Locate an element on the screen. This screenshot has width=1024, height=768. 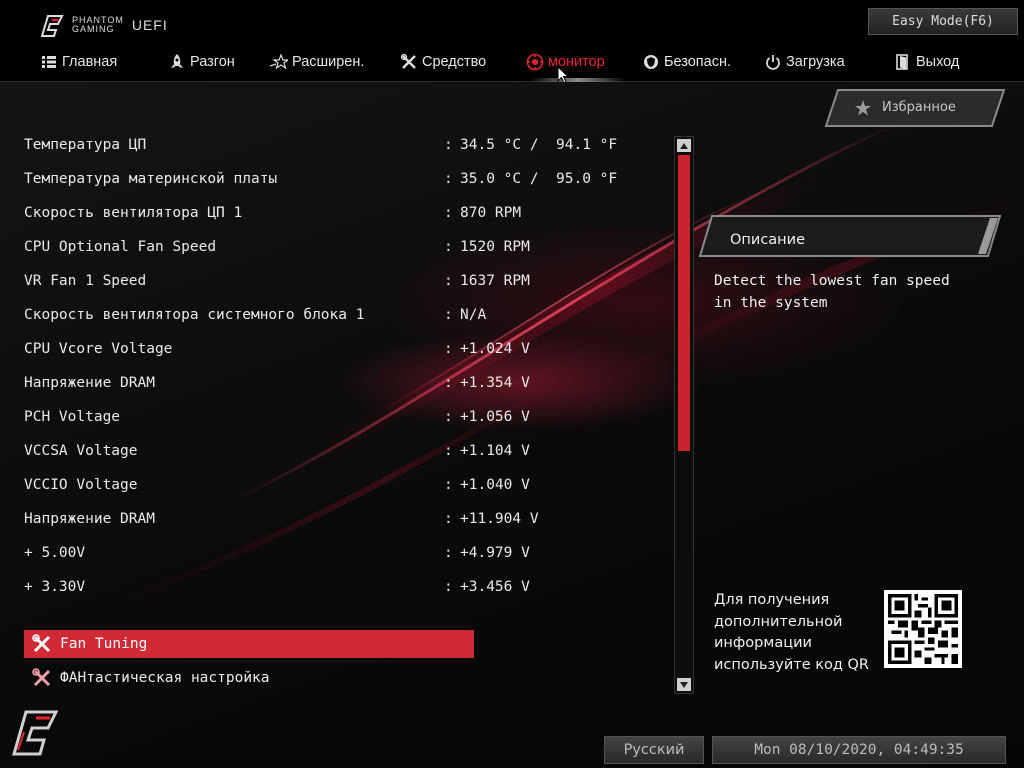
fantastic-tuning-label: ФАНтастическая настройка is located at coordinates (165, 678).